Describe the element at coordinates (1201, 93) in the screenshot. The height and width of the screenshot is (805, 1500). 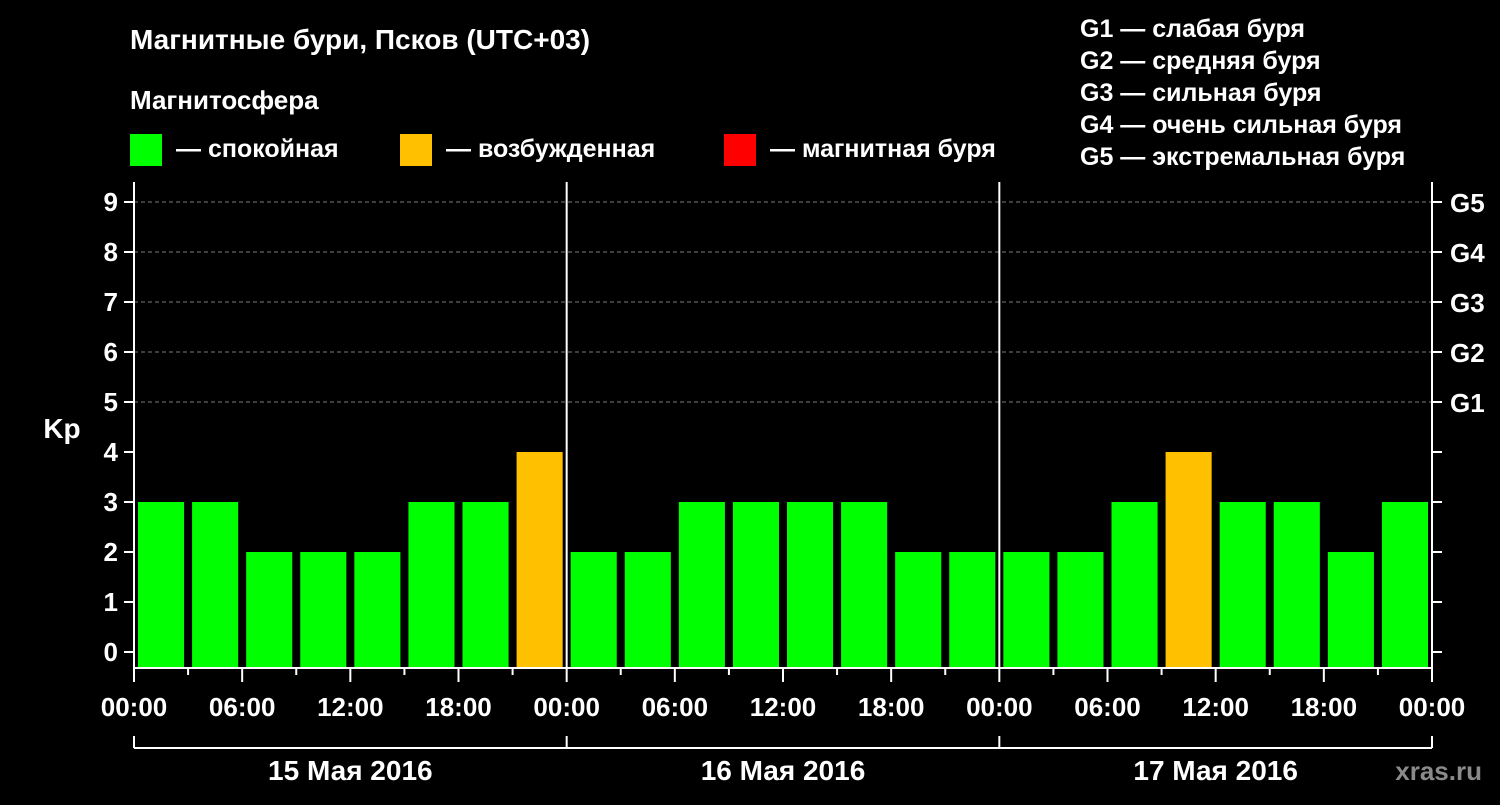
I see `storm-level-g3: G3 — сильная буря` at that location.